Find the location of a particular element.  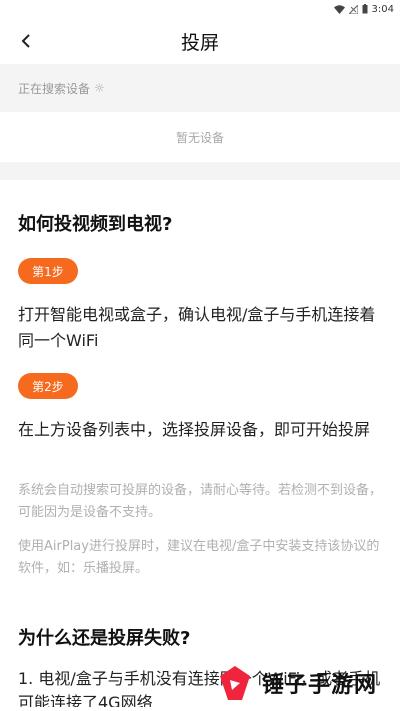

guide-title: 如何投视频到电视? is located at coordinates (95, 224).